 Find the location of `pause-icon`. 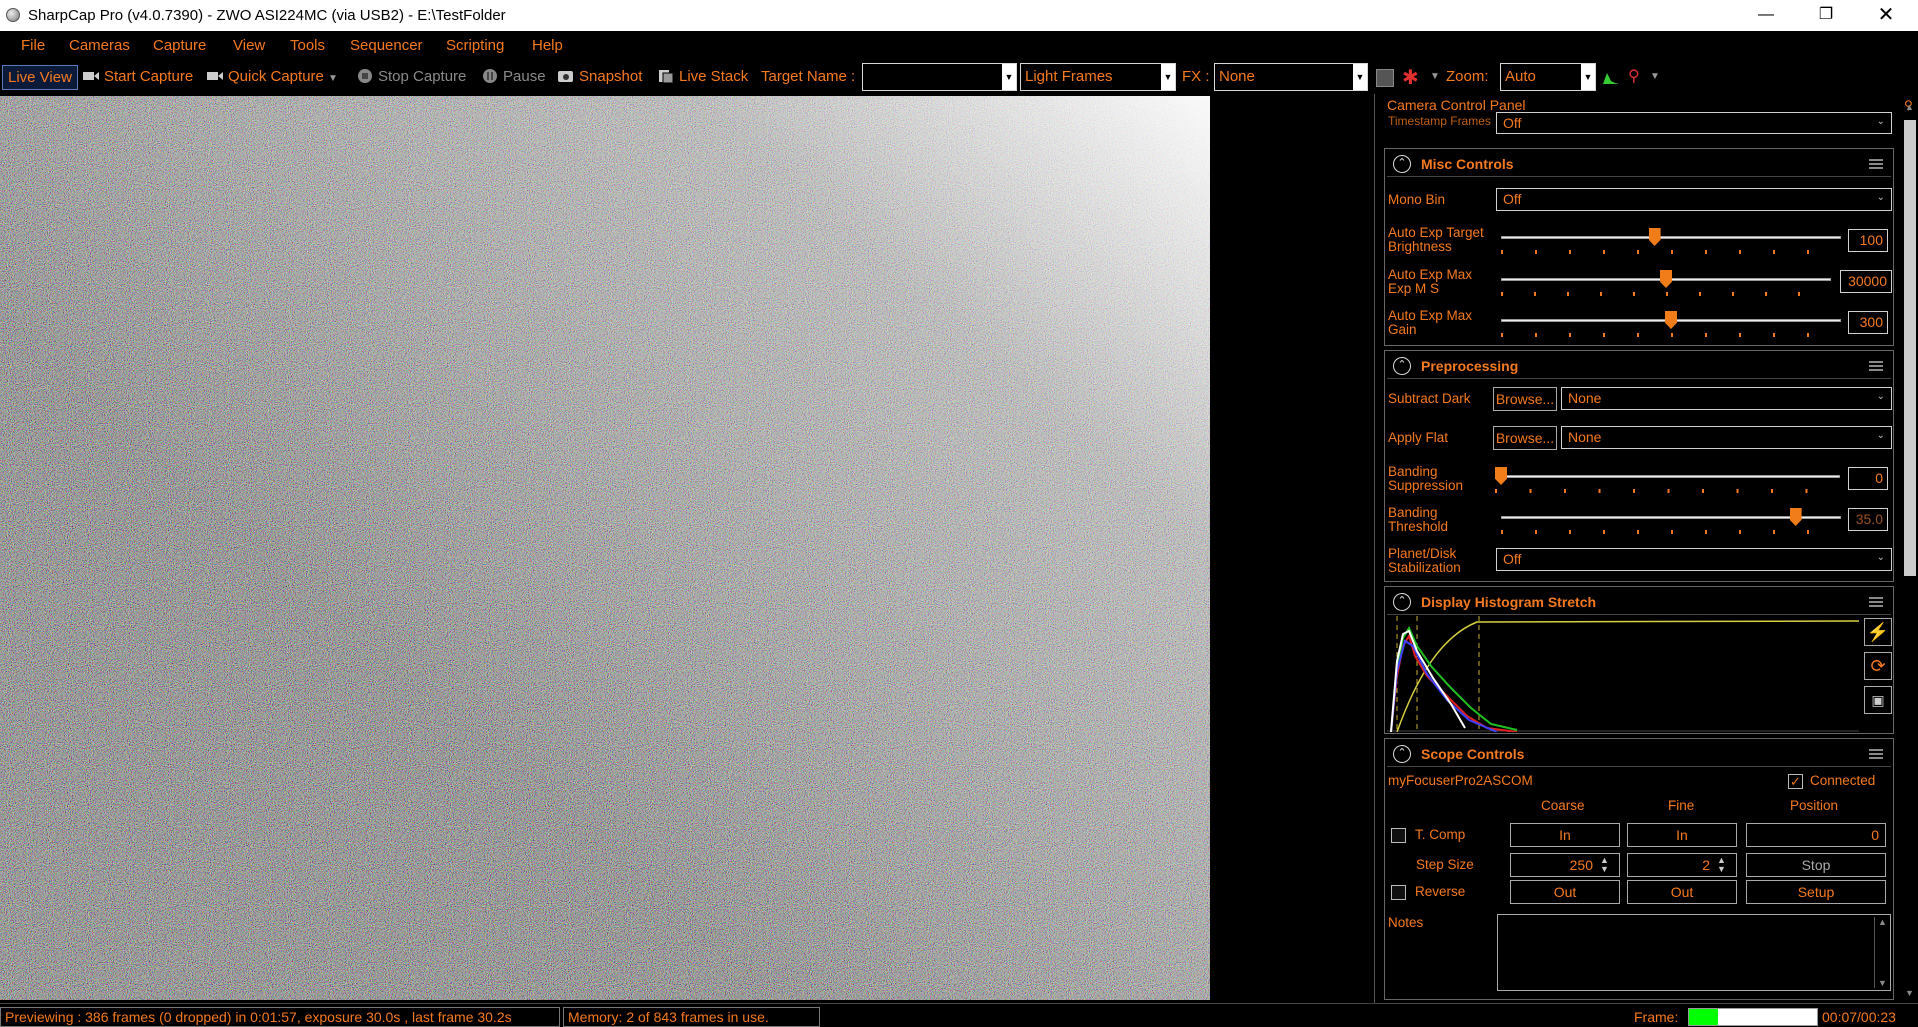

pause-icon is located at coordinates (490, 76).